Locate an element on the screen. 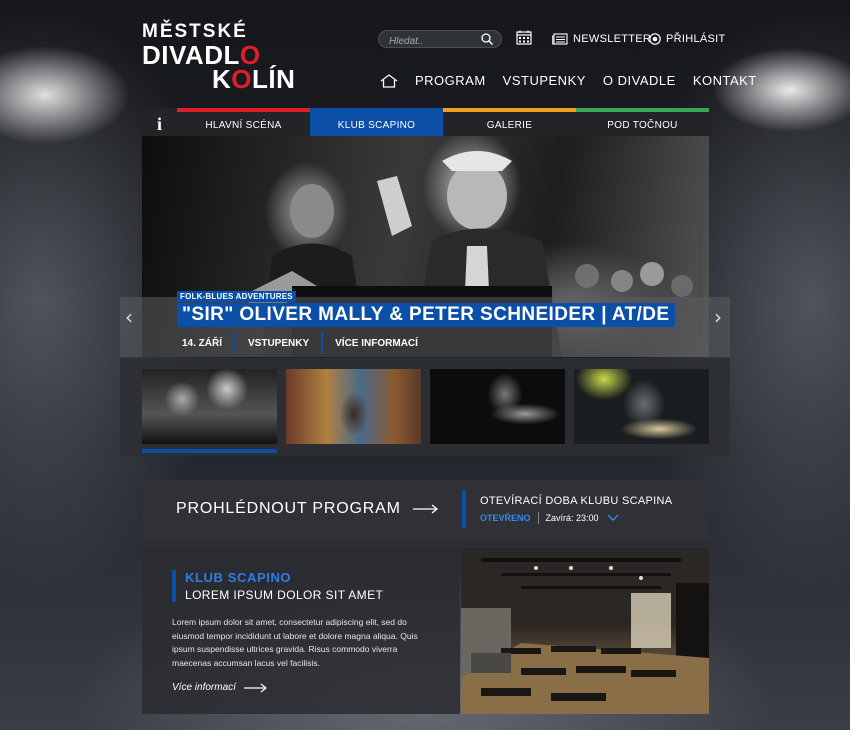 This screenshot has height=730, width=850. tab-hlavni-scena: HLAVNÍ SCÉNA is located at coordinates (243, 122).